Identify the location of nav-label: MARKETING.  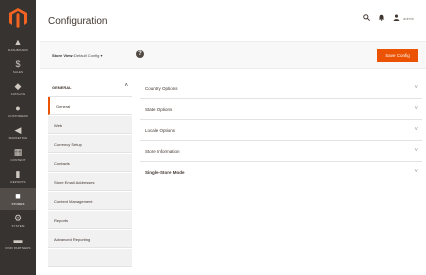
(18, 138).